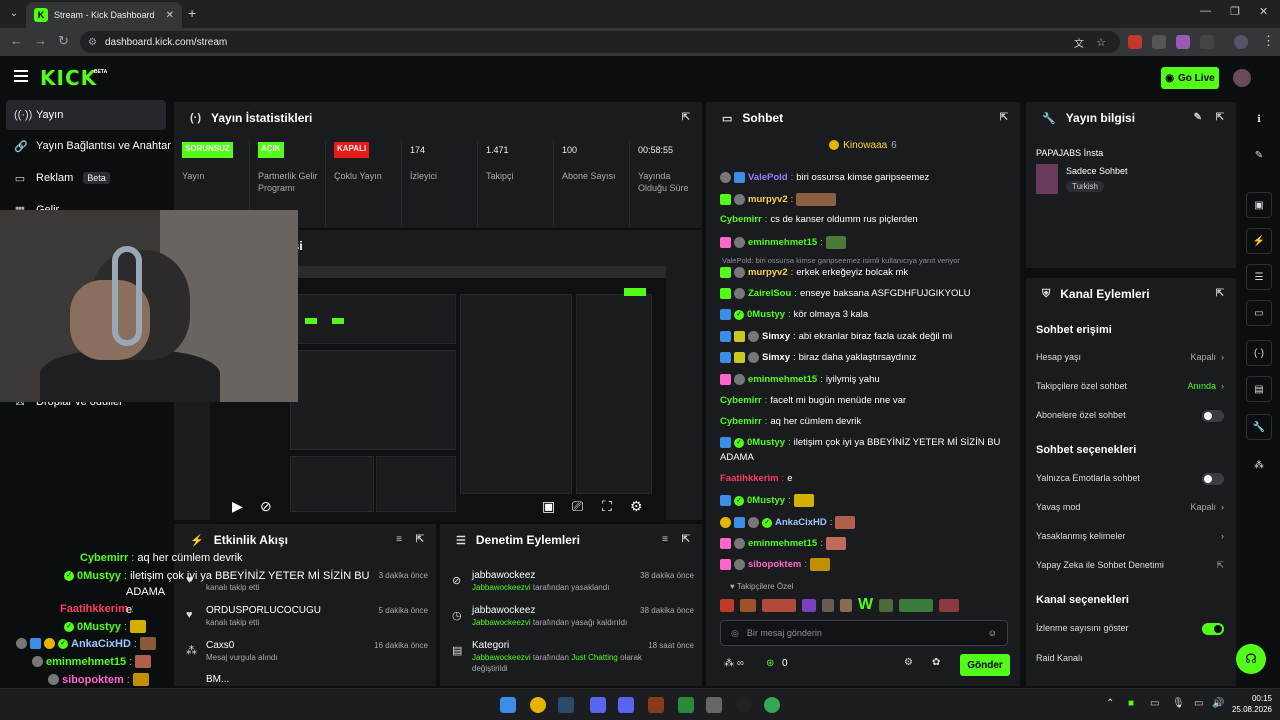  Describe the element at coordinates (636, 506) in the screenshot. I see `settings-gear-icon: ⚙` at that location.